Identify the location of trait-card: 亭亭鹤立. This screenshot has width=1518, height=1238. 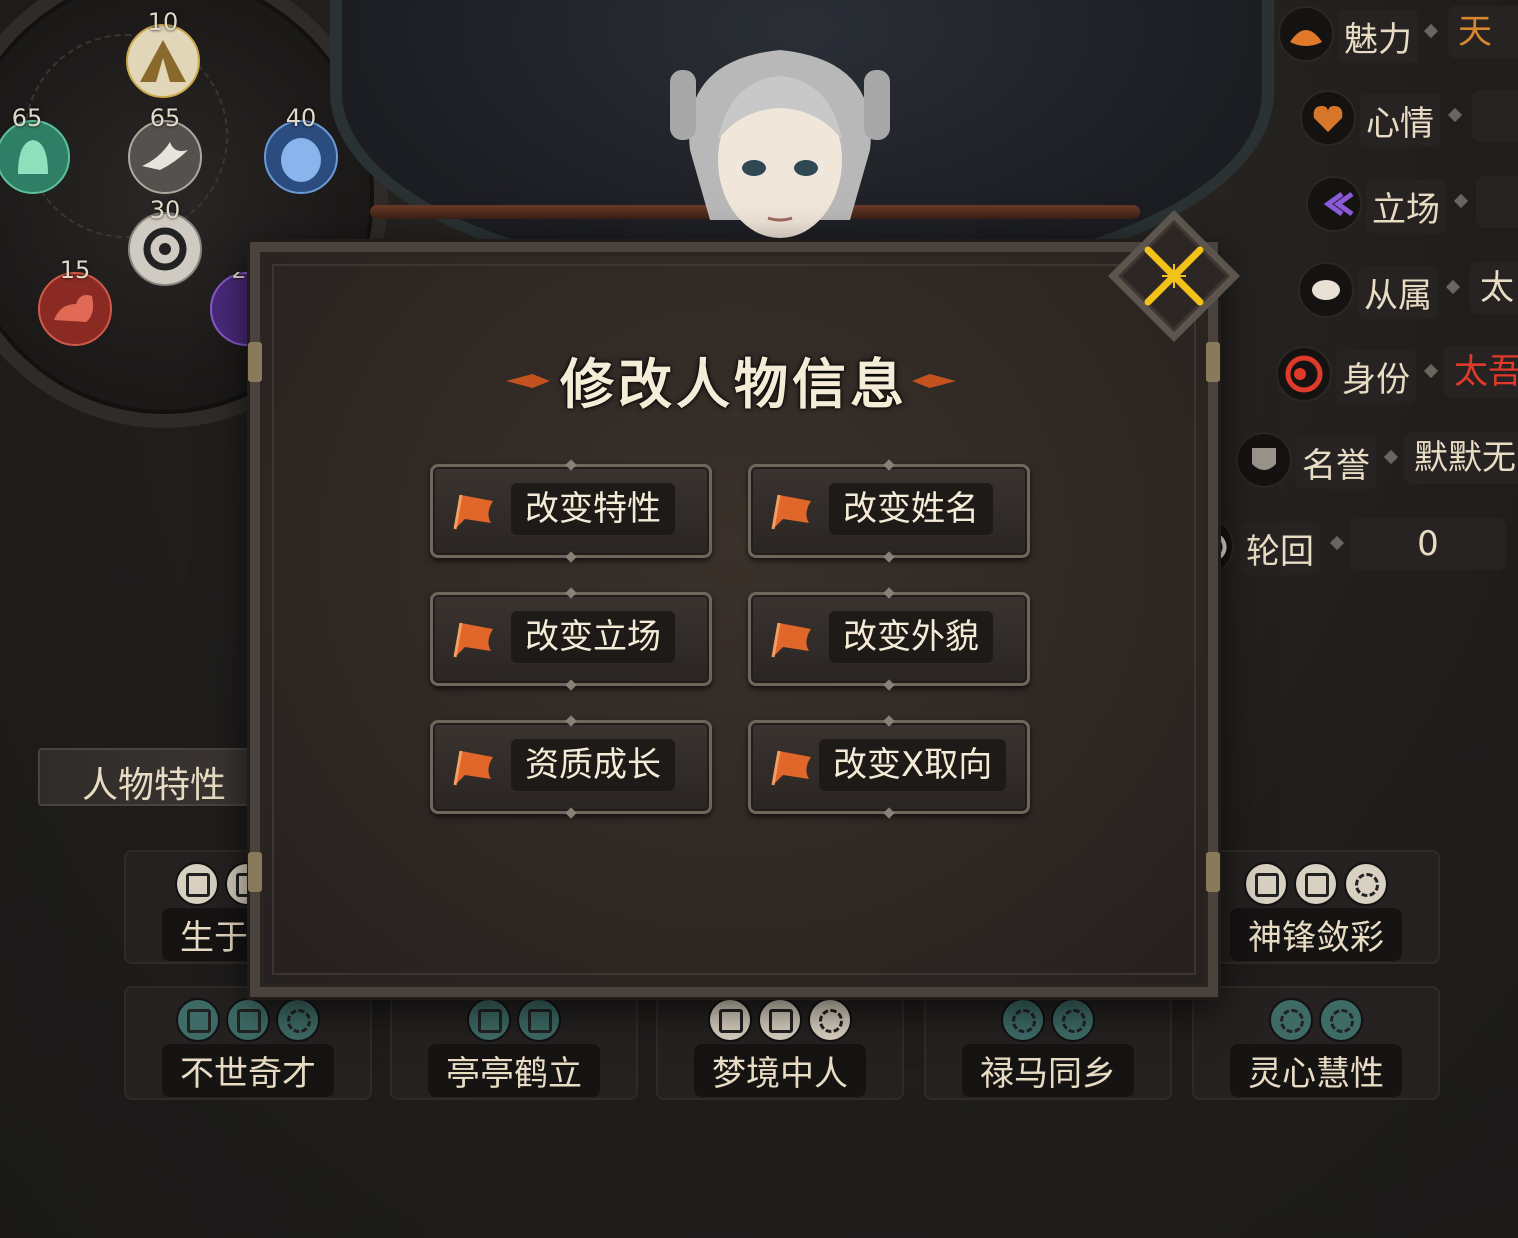
(514, 1043).